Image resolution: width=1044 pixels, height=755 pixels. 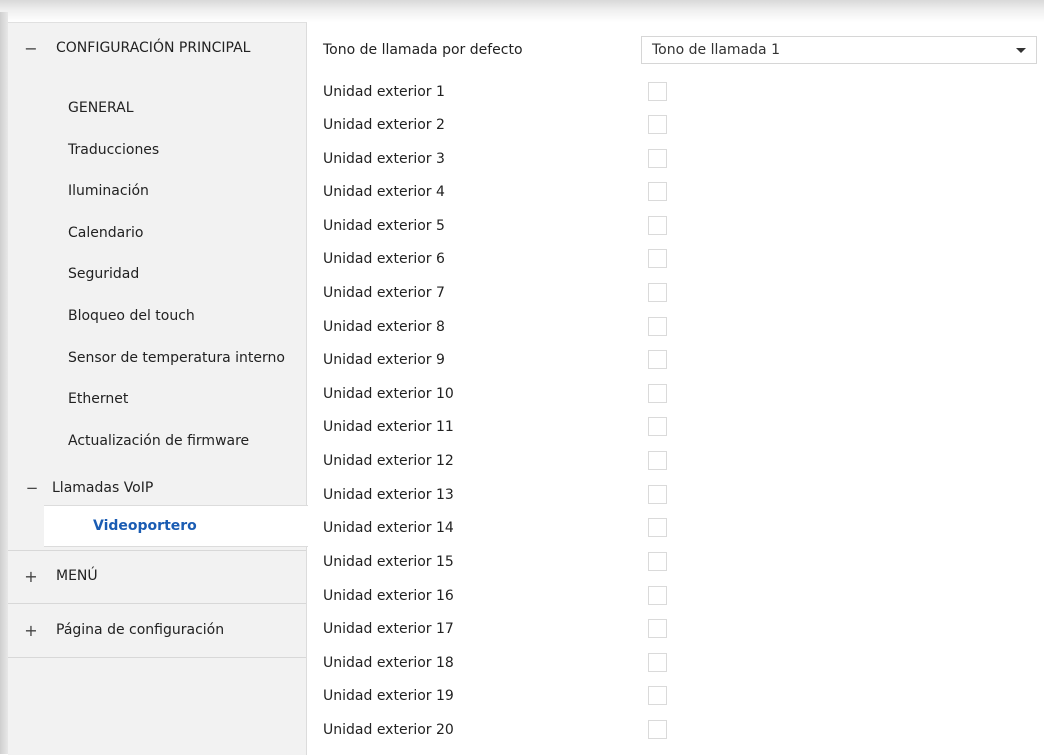 I want to click on unit-label: Unidad exterior 17, so click(x=388, y=629).